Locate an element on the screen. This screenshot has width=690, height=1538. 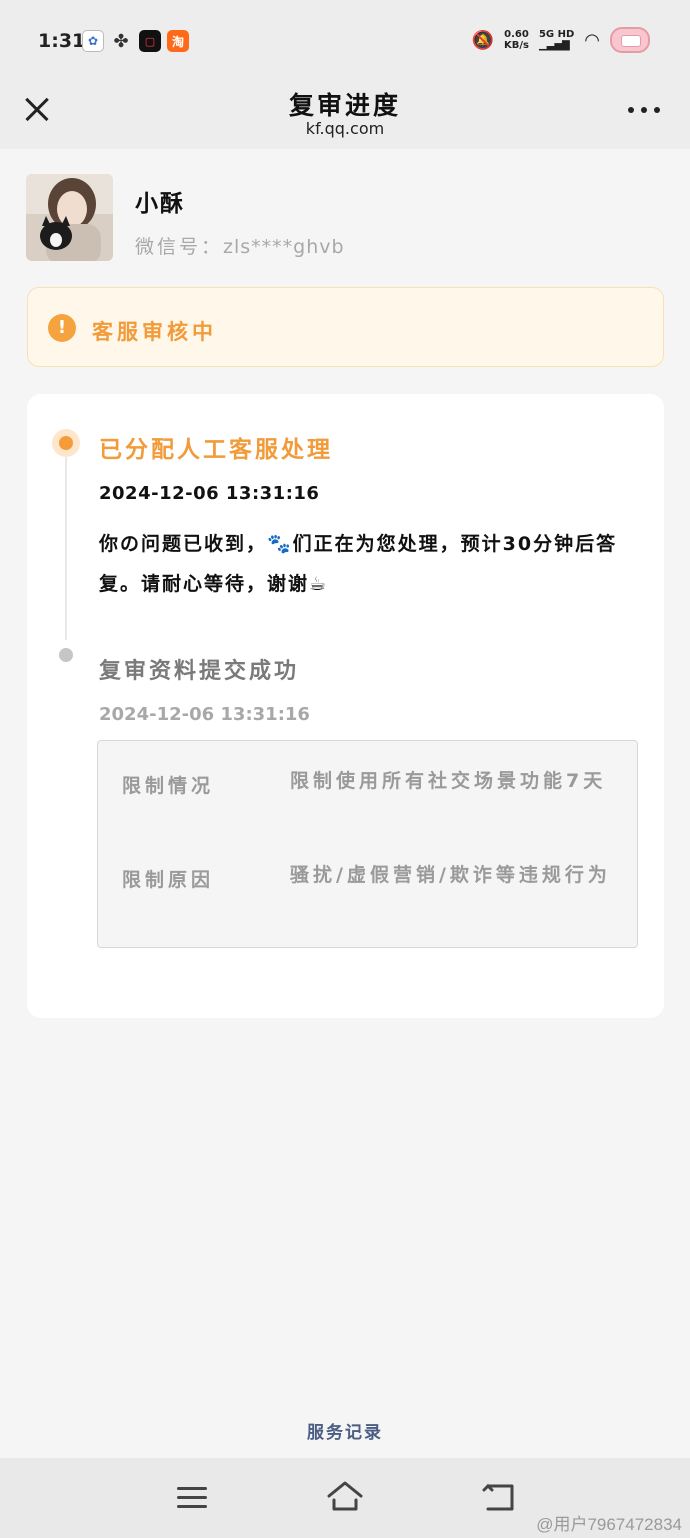
page-header: 复审进度 kf.qq.com is located at coordinates (345, 114).